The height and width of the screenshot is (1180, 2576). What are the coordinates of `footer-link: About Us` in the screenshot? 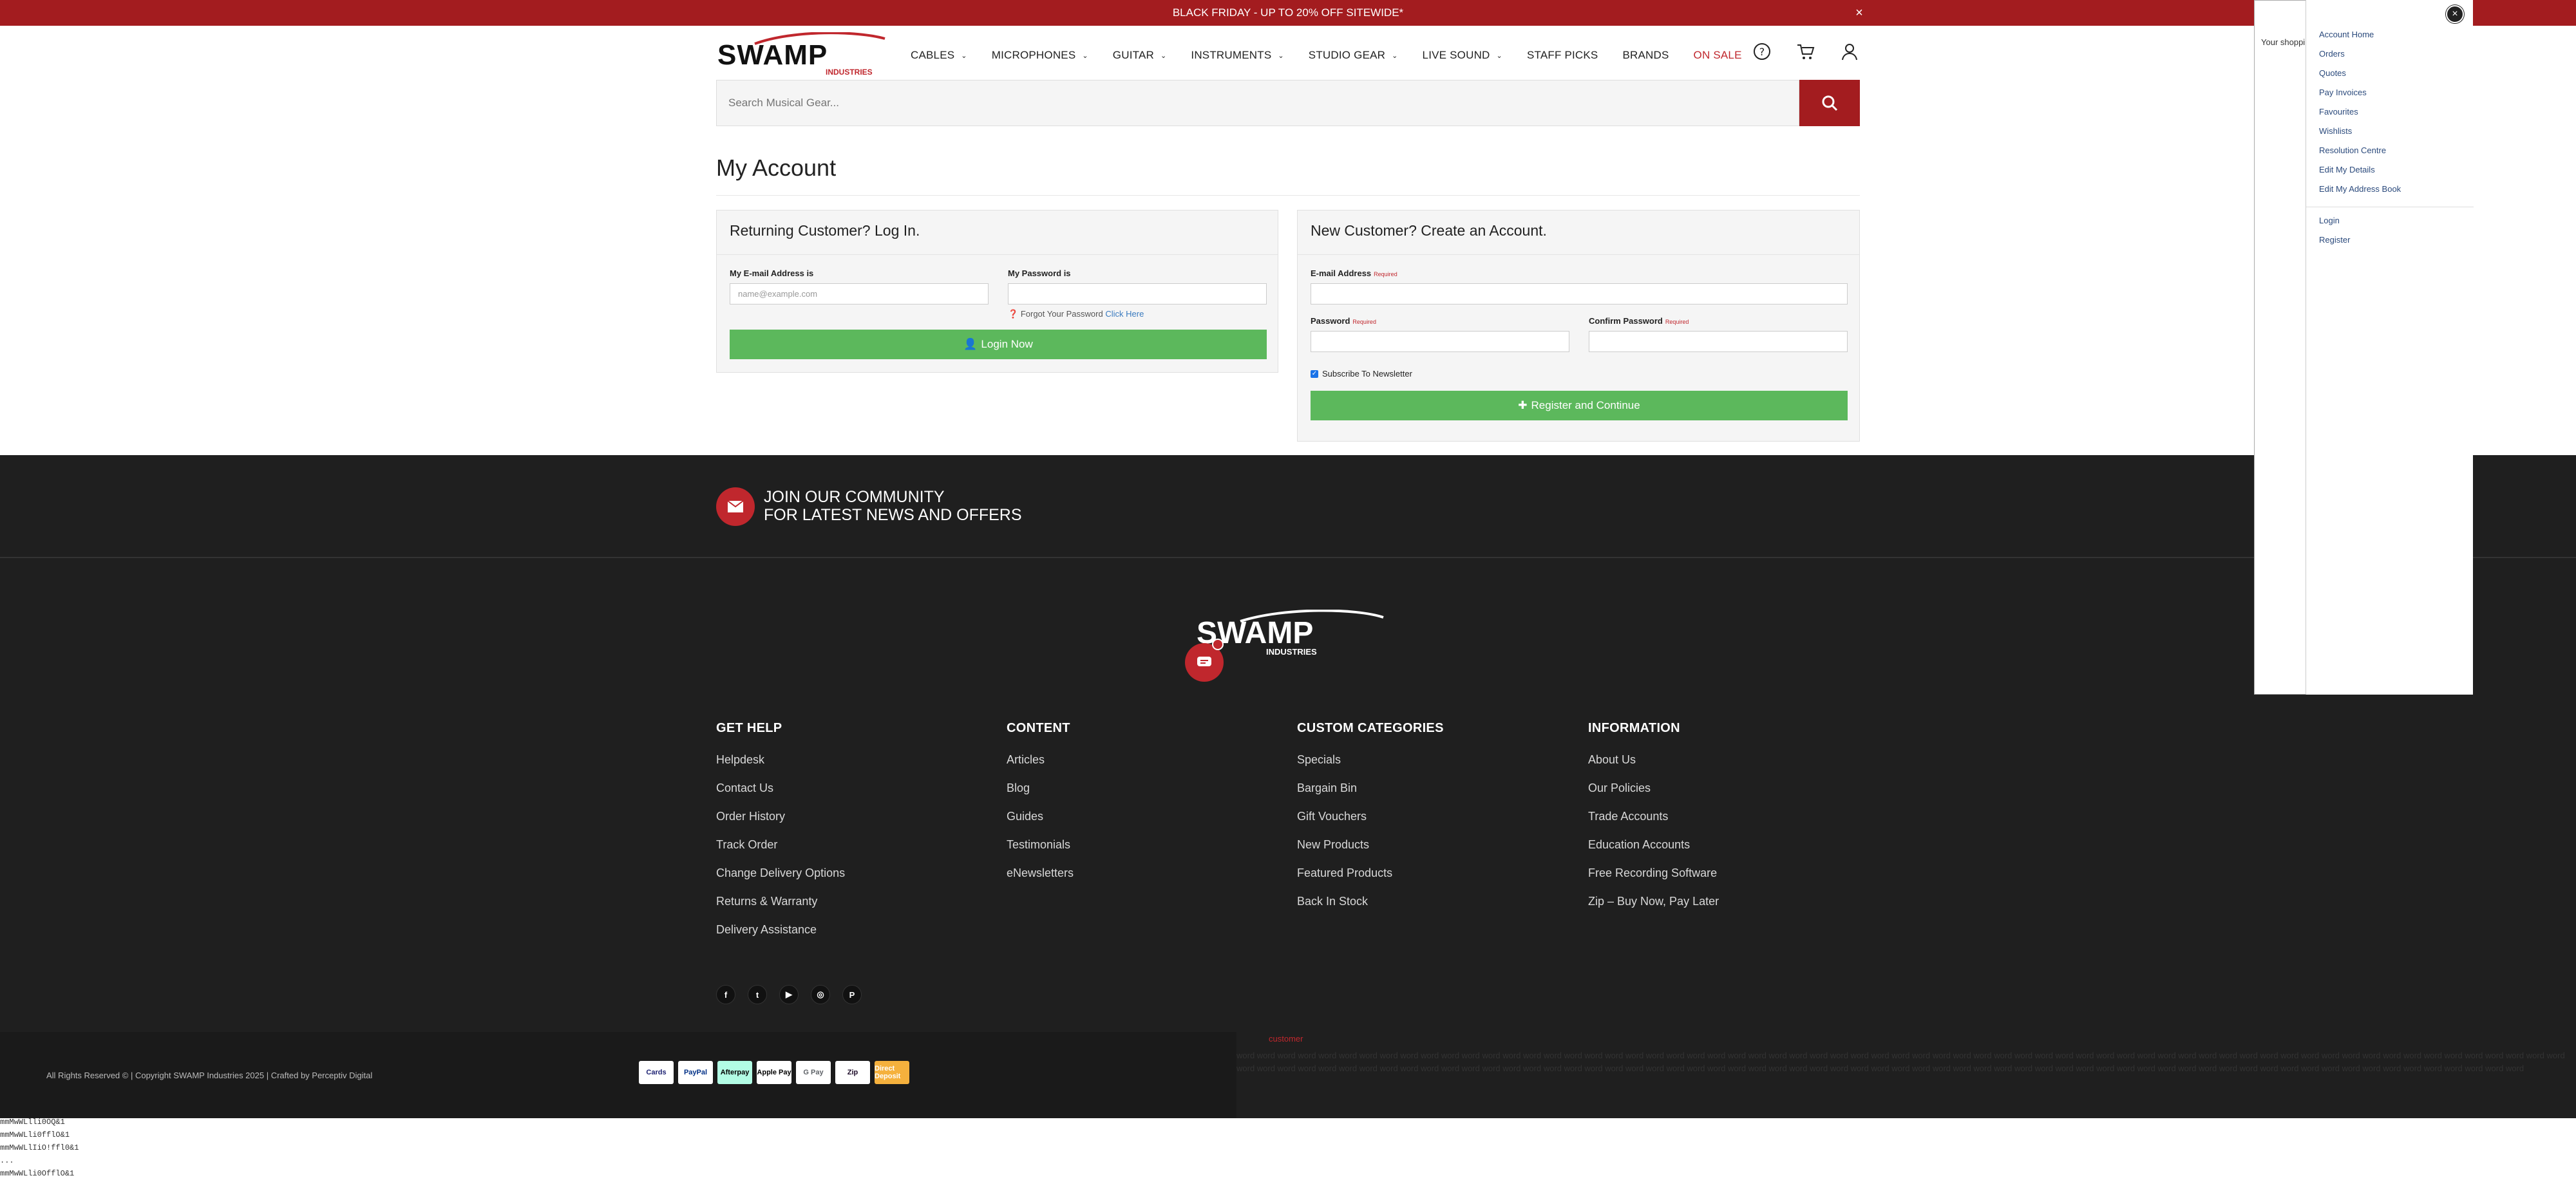 It's located at (1653, 760).